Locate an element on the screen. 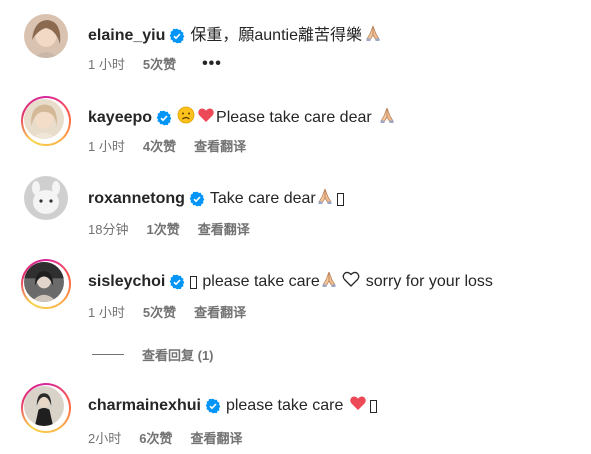  comment-meta: 18分钟 1次赞 查看翻译 is located at coordinates (169, 228).